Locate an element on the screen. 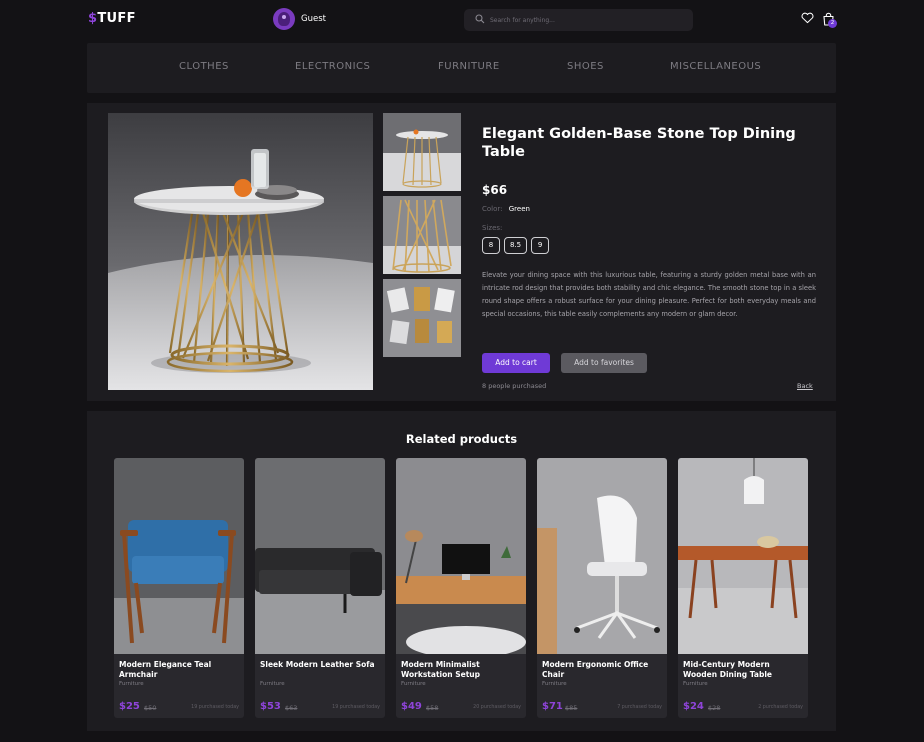 This screenshot has height=742, width=924. product-main-image is located at coordinates (240, 251).